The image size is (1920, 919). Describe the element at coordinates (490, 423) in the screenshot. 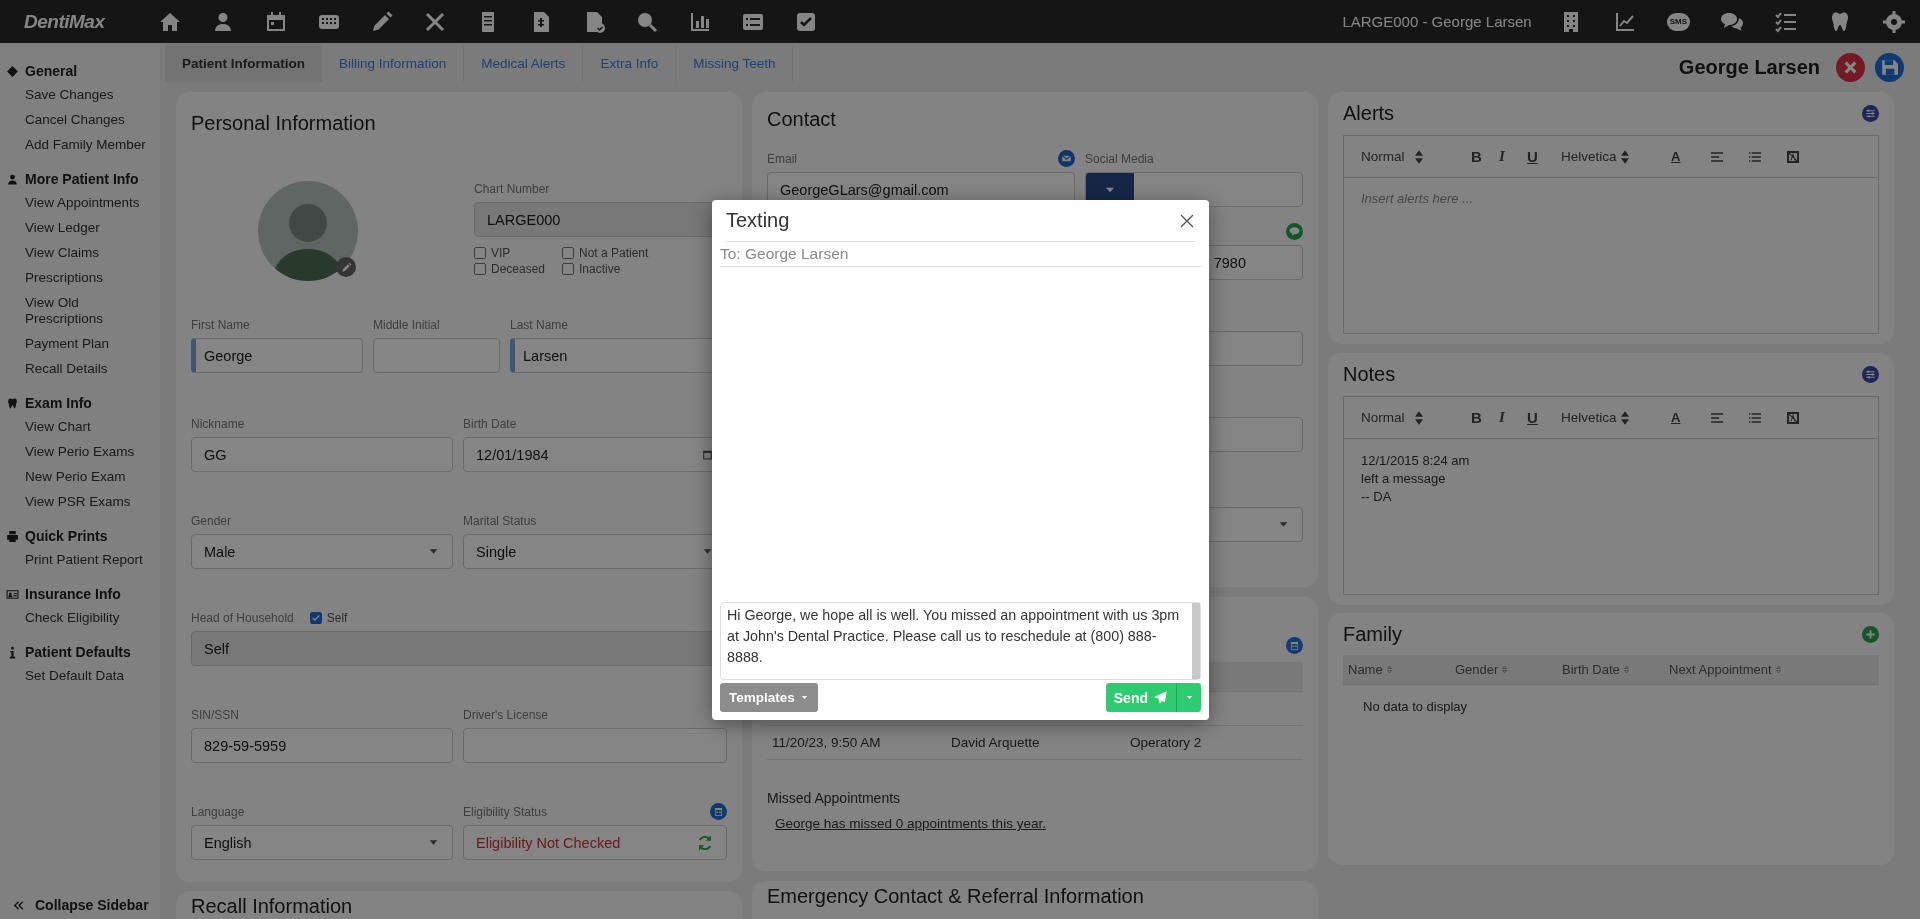

I see `field-label: Birth Date` at that location.